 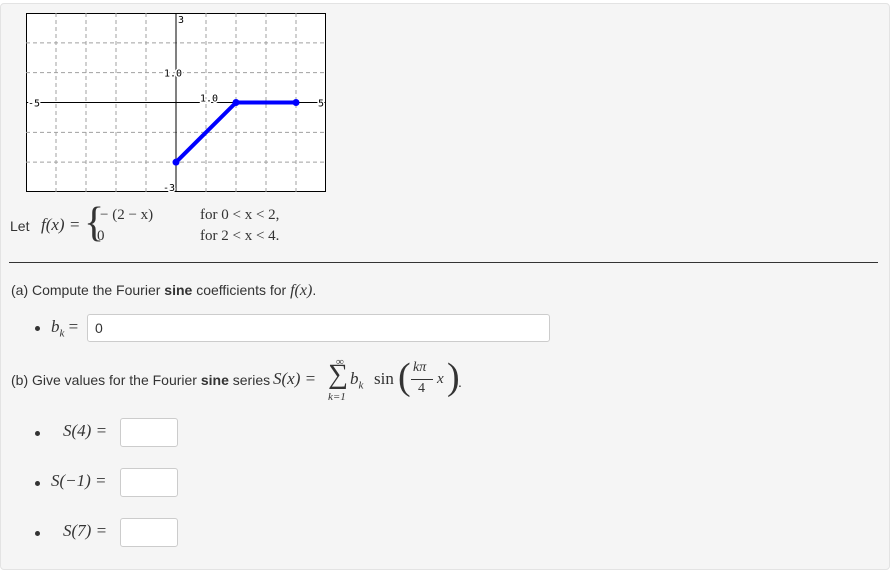 What do you see at coordinates (127, 215) in the screenshot?
I see `case1-expression: − (2 − x)` at bounding box center [127, 215].